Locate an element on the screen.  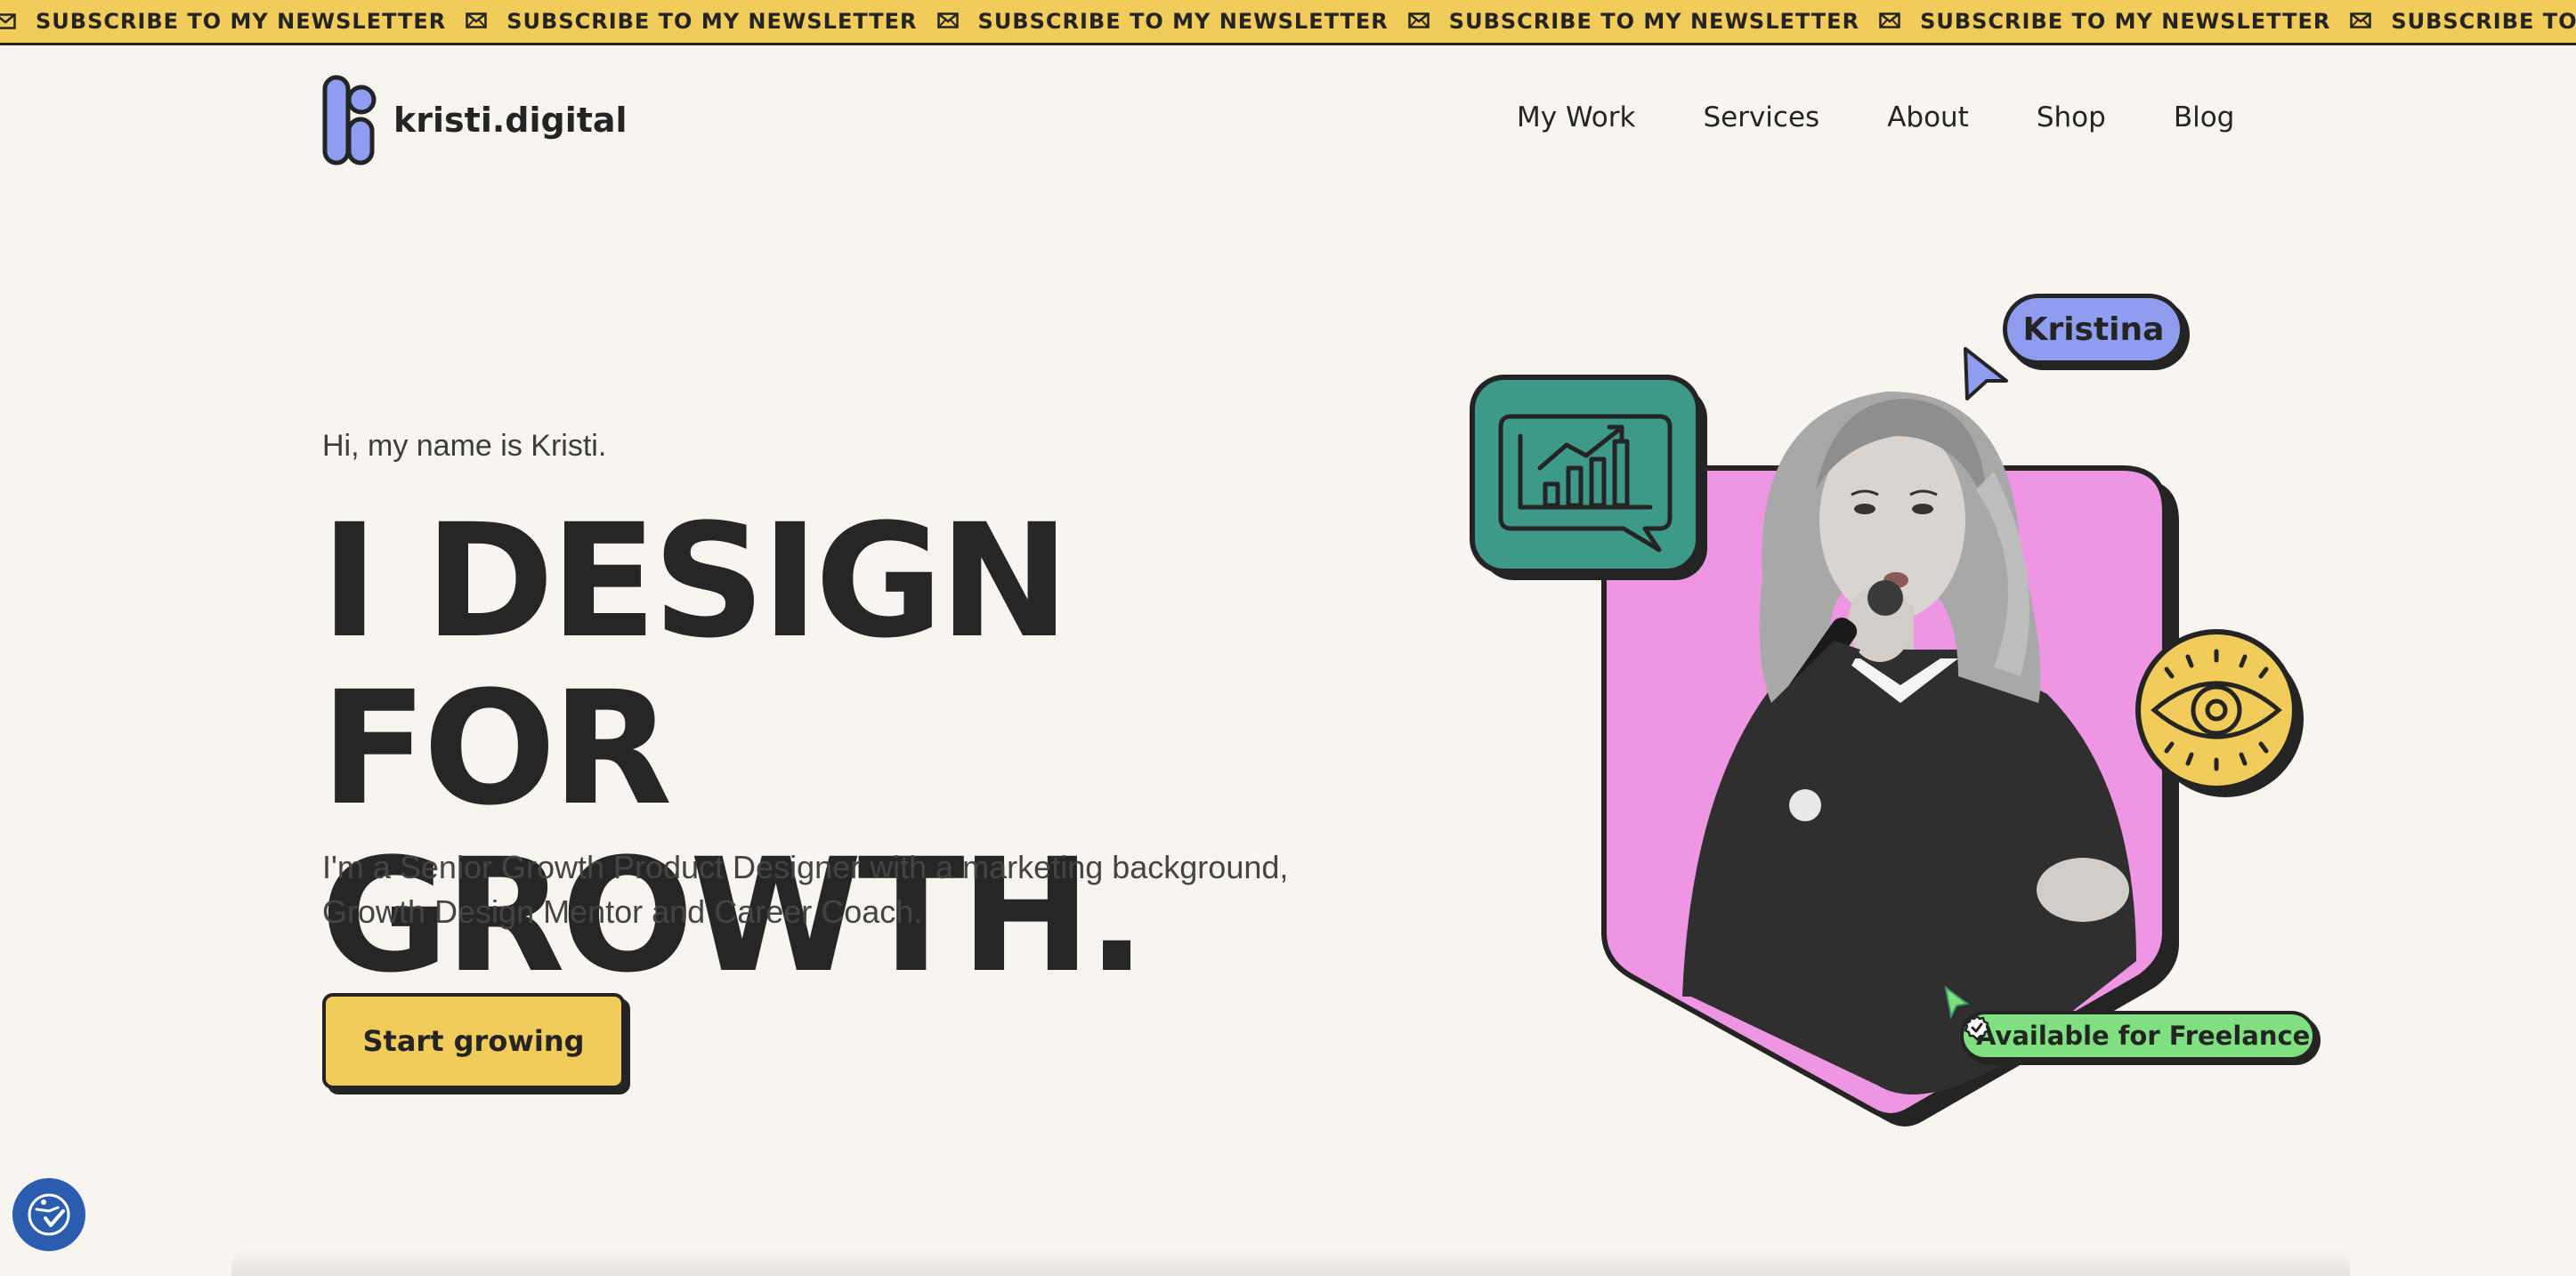
site-logo: kristi.digital is located at coordinates (475, 120).